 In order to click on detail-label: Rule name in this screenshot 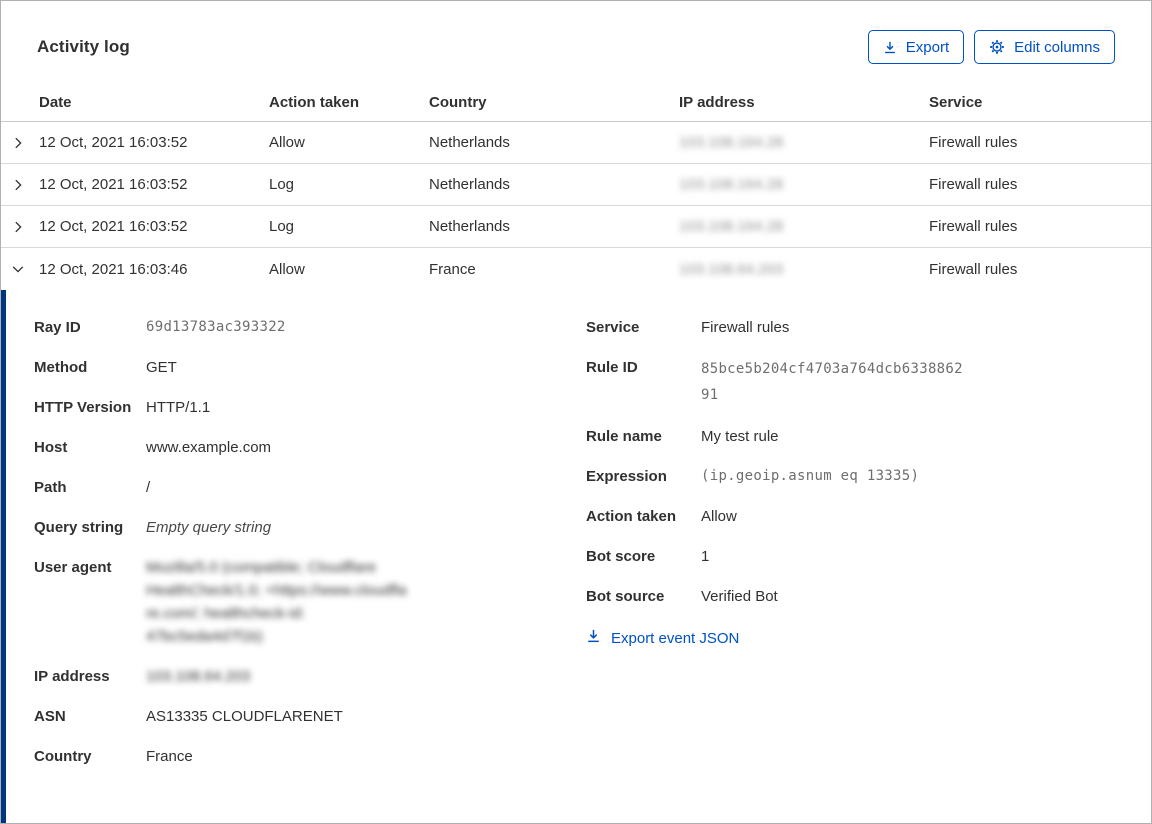, I will do `click(624, 436)`.